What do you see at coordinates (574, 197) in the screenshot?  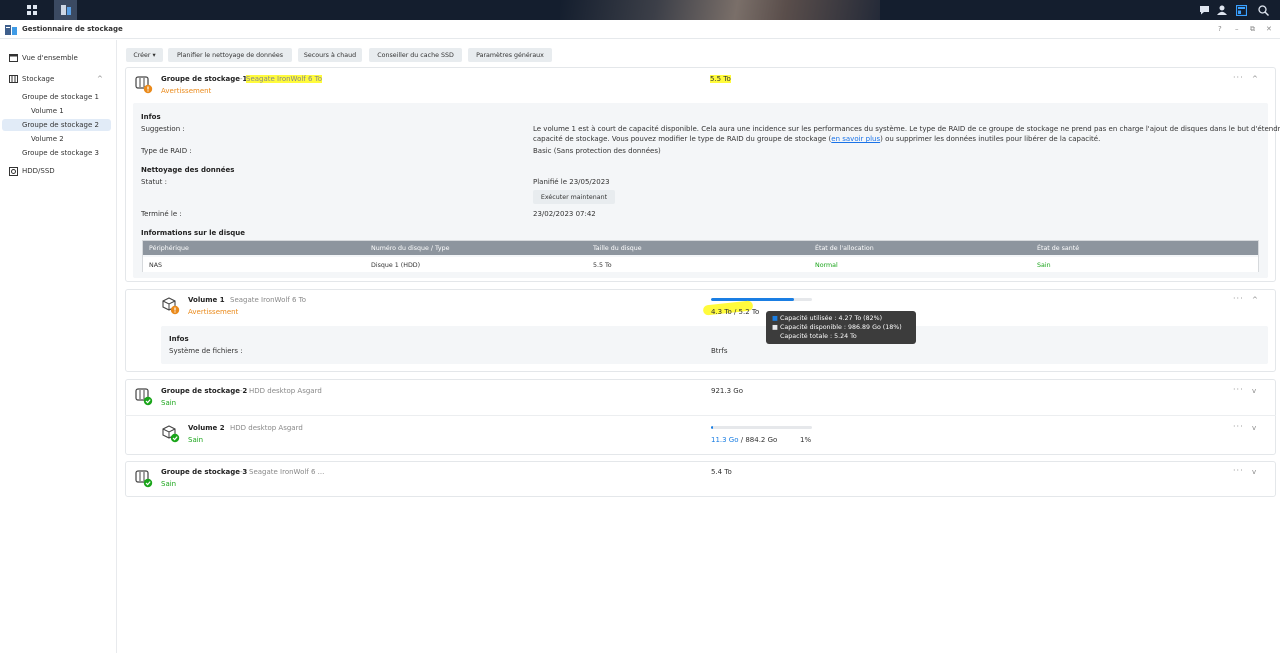 I see `run-now-button: Exécuter maintenant` at bounding box center [574, 197].